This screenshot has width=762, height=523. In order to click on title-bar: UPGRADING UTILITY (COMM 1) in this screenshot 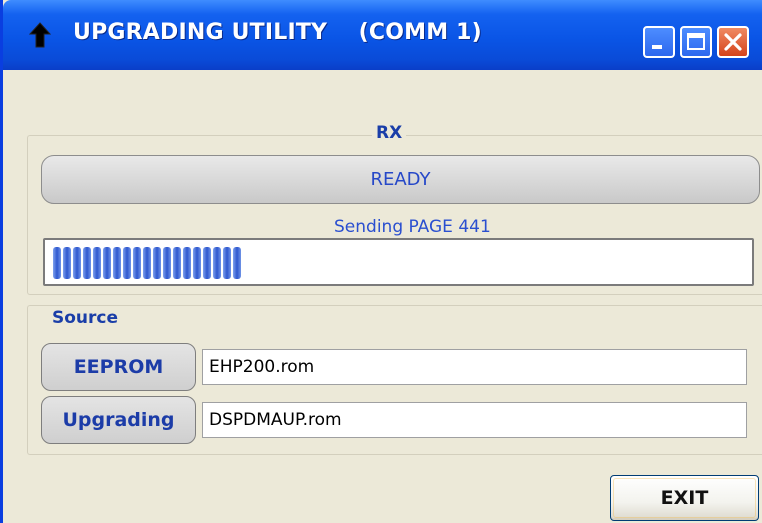, I will do `click(382, 35)`.